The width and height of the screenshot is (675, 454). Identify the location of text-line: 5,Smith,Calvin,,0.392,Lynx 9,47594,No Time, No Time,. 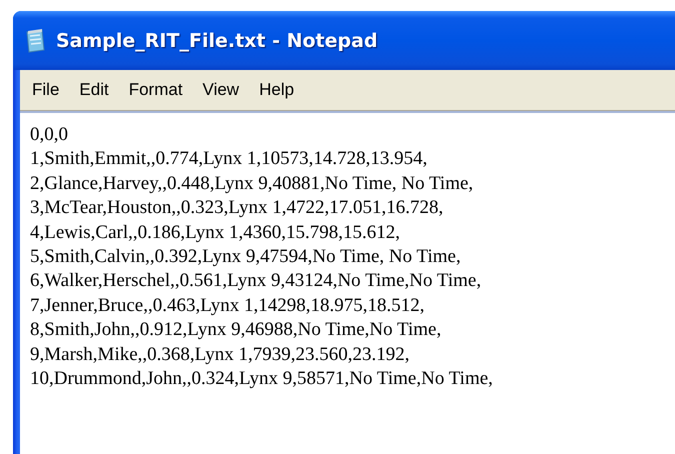
(246, 257).